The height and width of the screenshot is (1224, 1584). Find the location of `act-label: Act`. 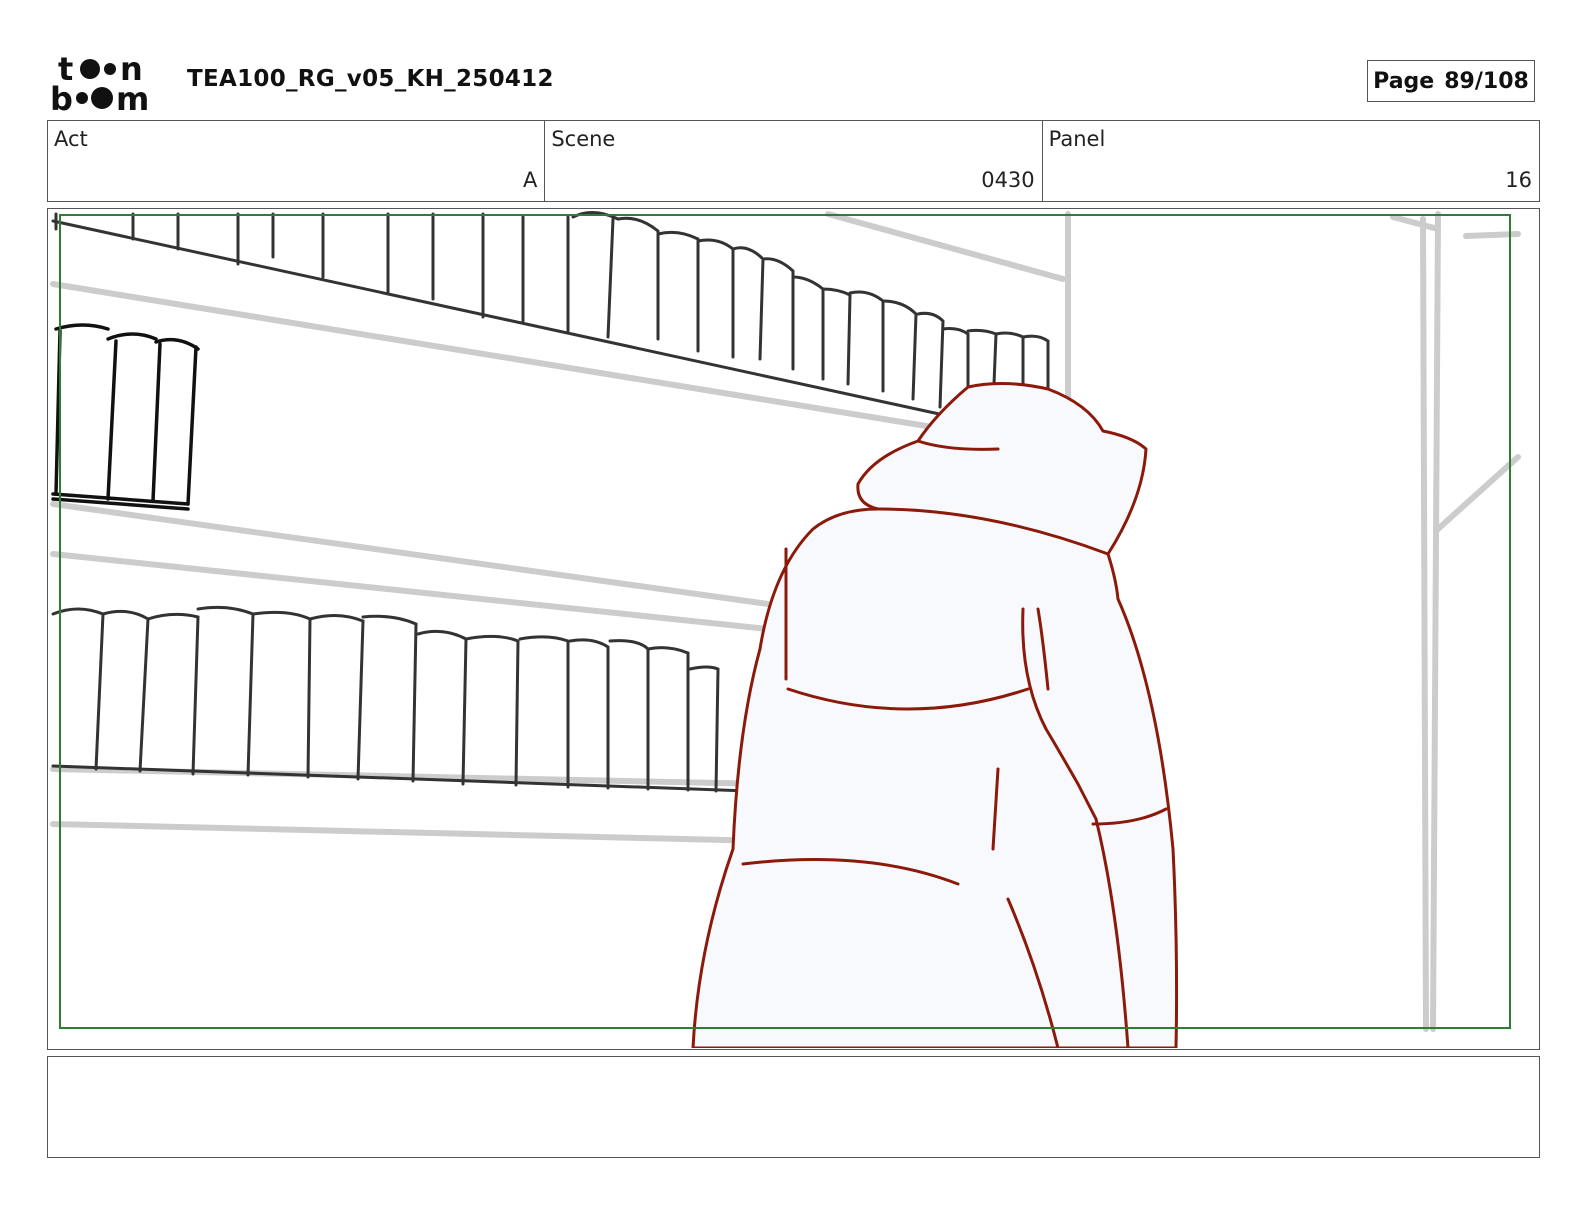

act-label: Act is located at coordinates (71, 139).